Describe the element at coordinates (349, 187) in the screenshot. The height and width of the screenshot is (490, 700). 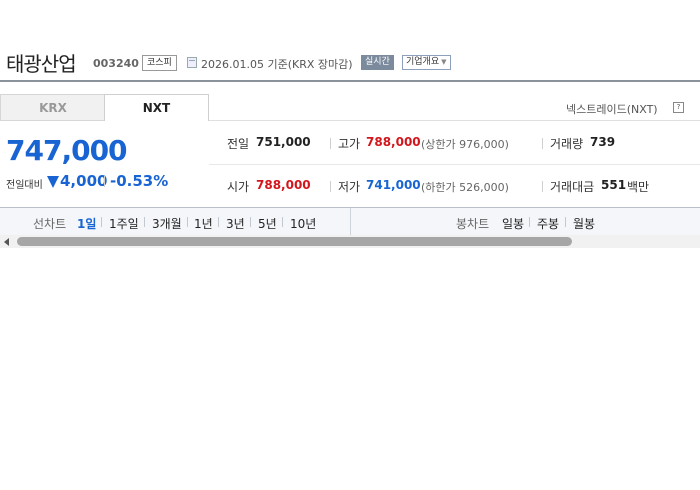
I see `low-label: 저가` at that location.